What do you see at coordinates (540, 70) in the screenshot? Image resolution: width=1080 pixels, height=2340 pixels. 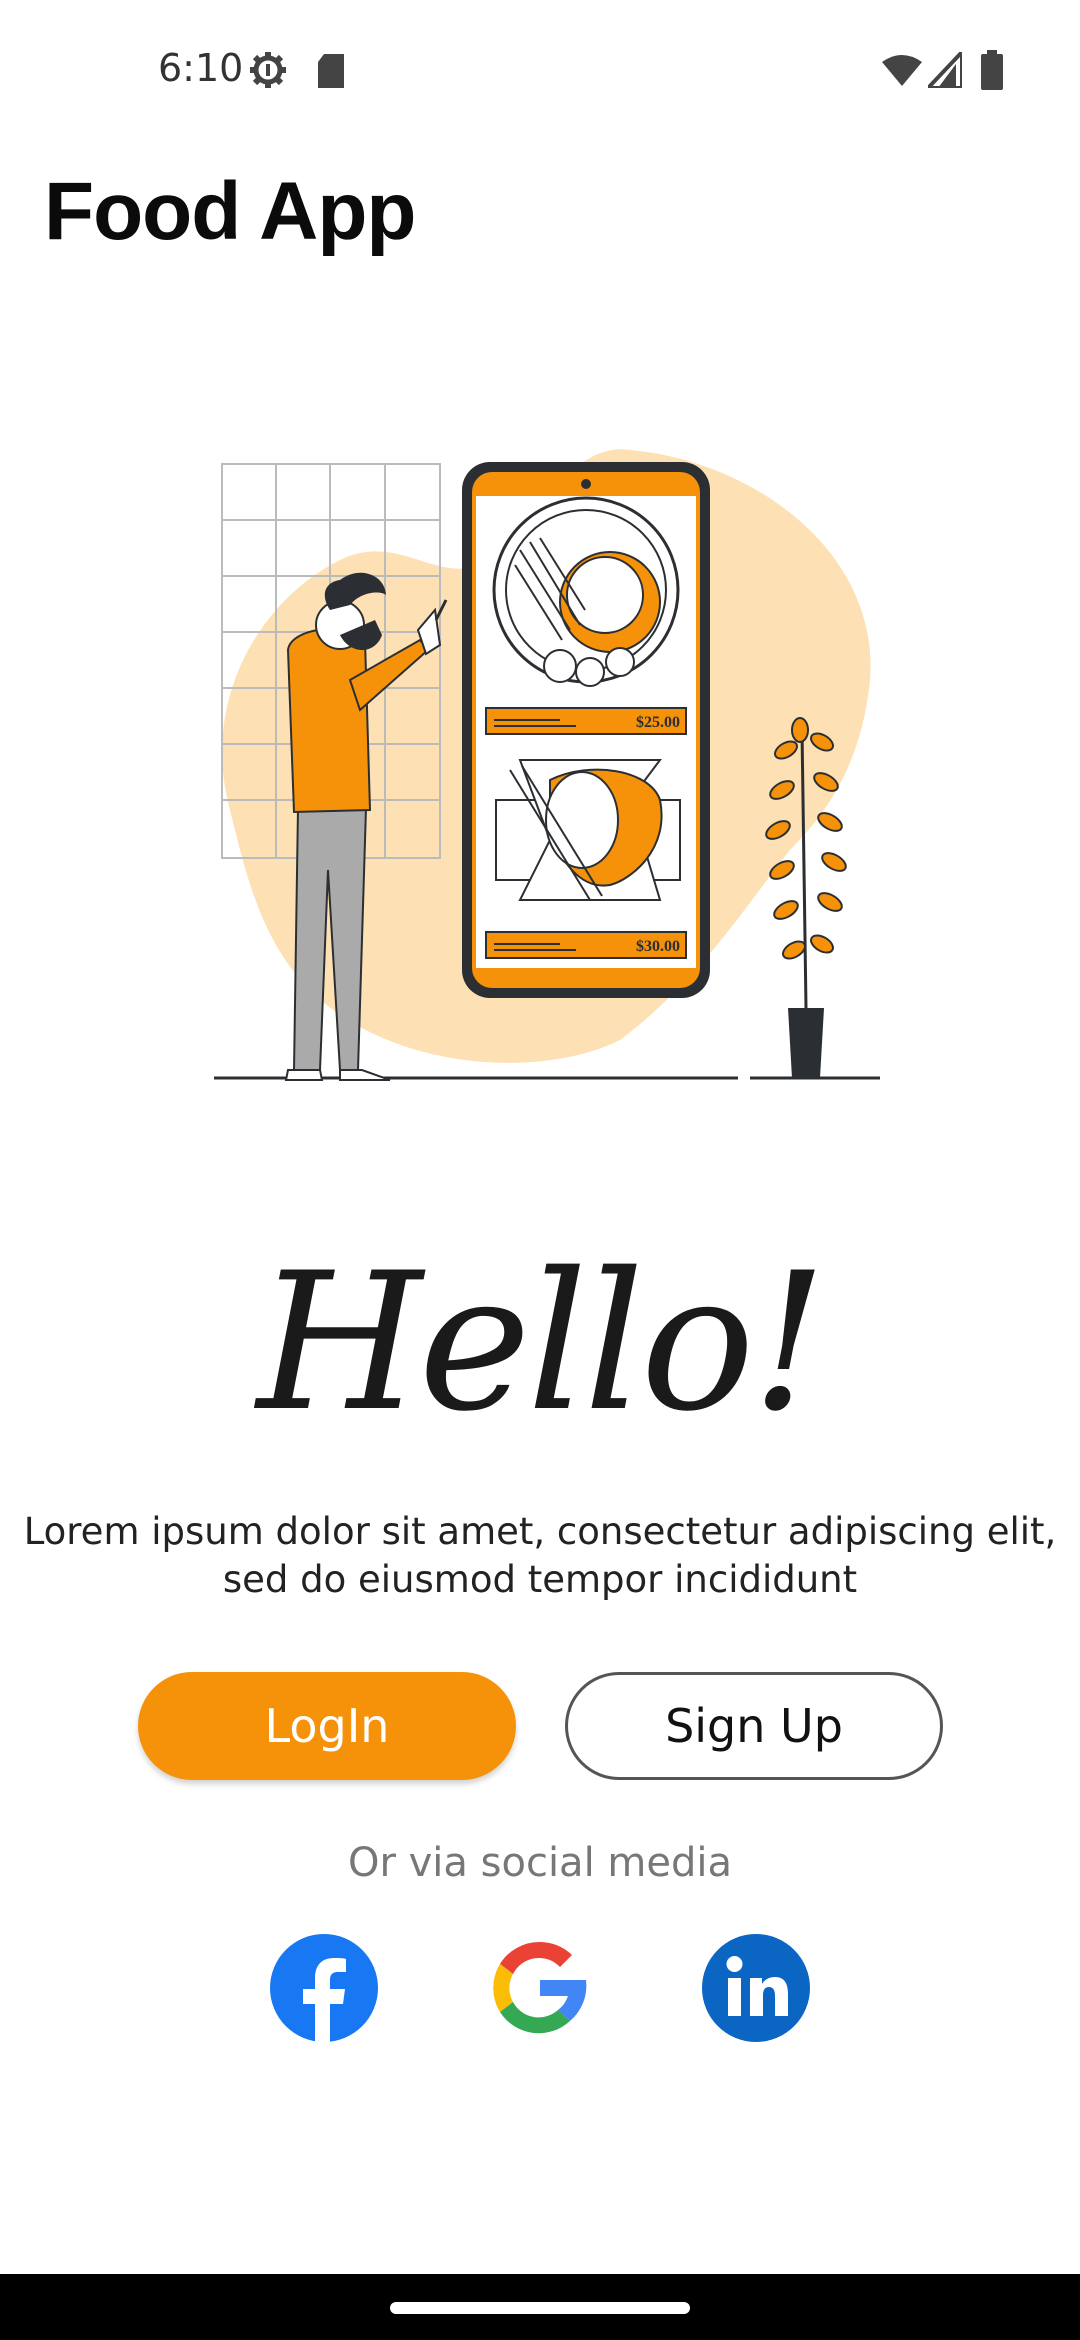 I see `status-bar: 6:10` at bounding box center [540, 70].